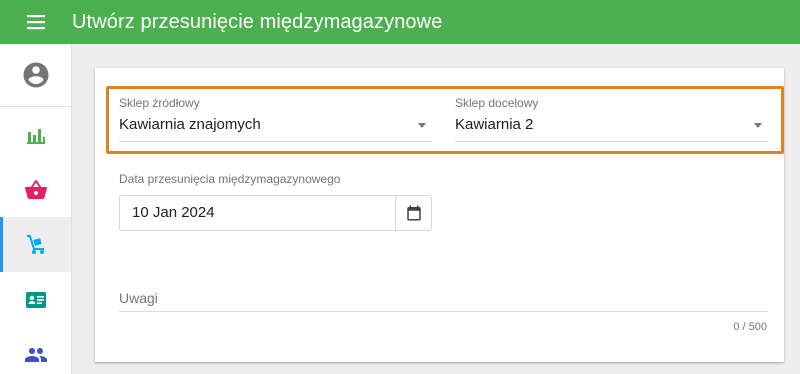  Describe the element at coordinates (138, 298) in the screenshot. I see `notes-placeholder: Uwagi` at that location.